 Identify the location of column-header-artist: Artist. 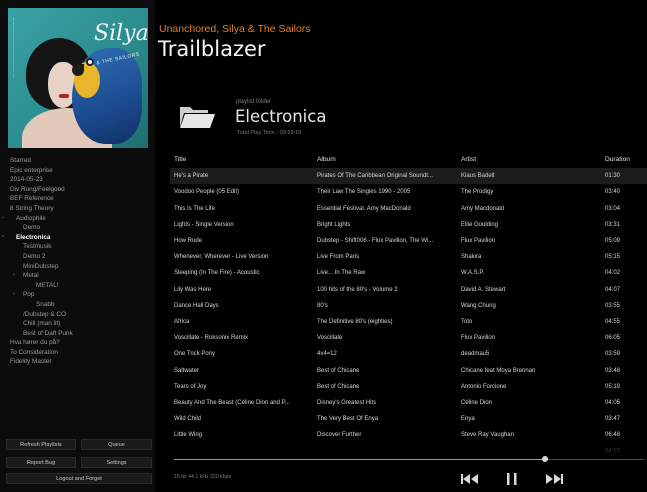
(530, 160).